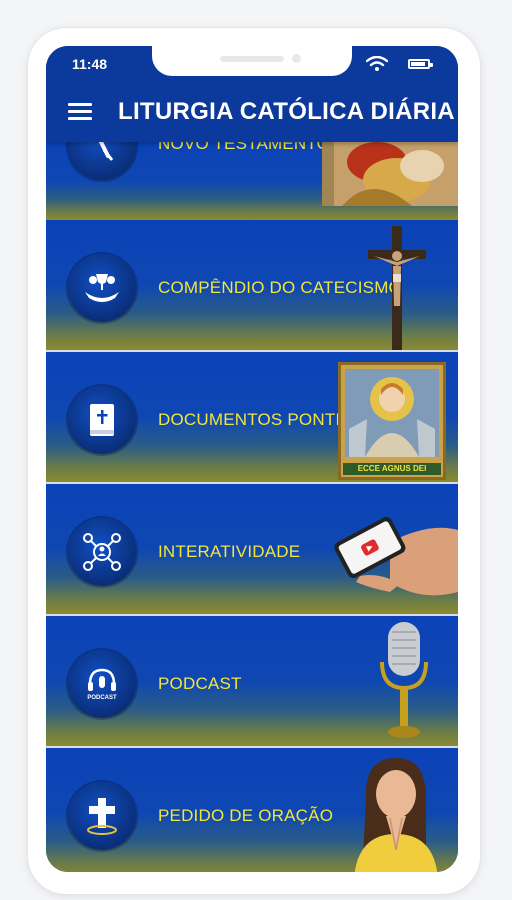  What do you see at coordinates (252, 286) in the screenshot?
I see `menu-item-compendio-catecismo: COMPÊNDIO DO CATECISMO` at bounding box center [252, 286].